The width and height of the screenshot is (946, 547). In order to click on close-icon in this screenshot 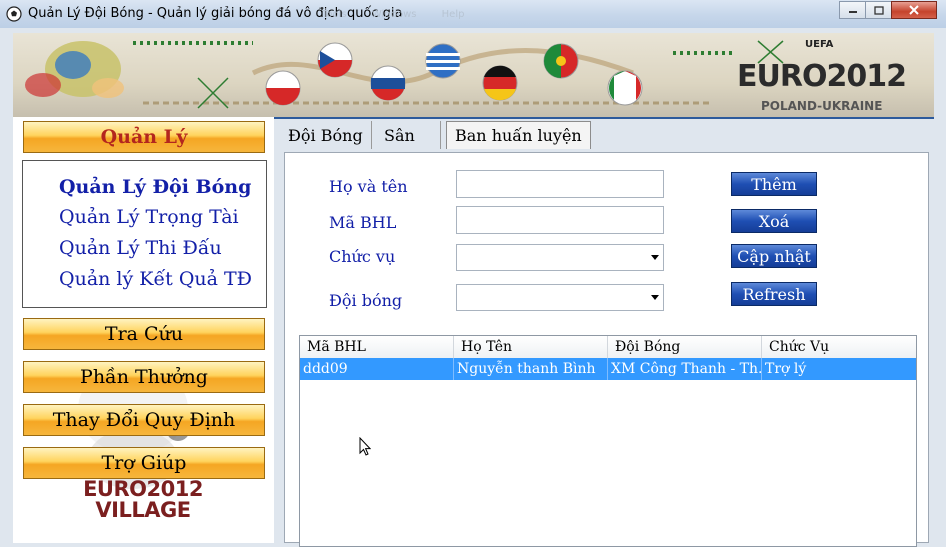, I will do `click(914, 10)`.